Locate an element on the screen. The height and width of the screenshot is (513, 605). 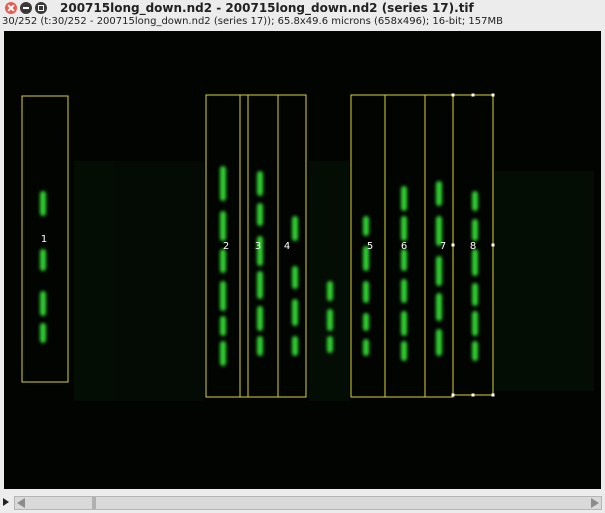
roi-label: 1 is located at coordinates (44, 239).